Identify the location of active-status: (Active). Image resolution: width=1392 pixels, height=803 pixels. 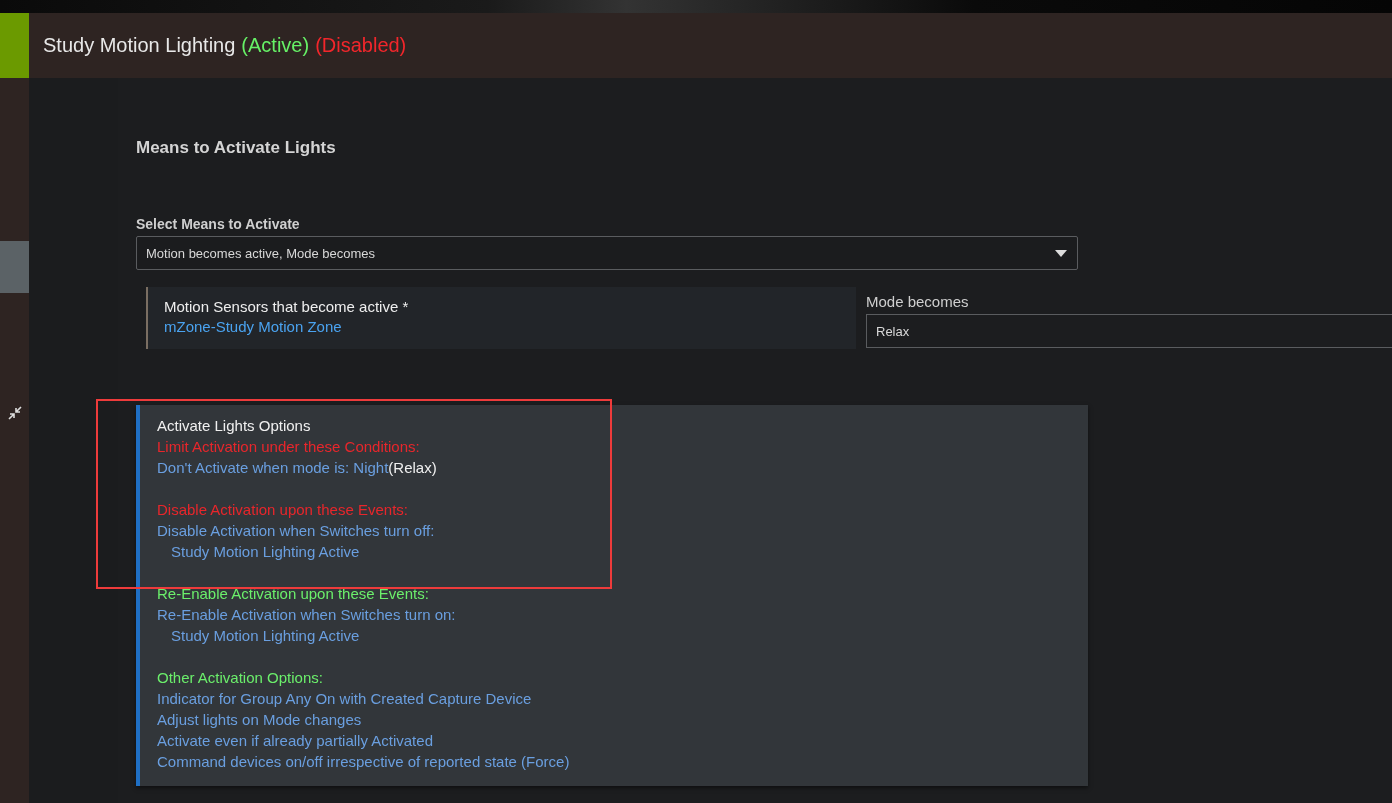
(275, 45).